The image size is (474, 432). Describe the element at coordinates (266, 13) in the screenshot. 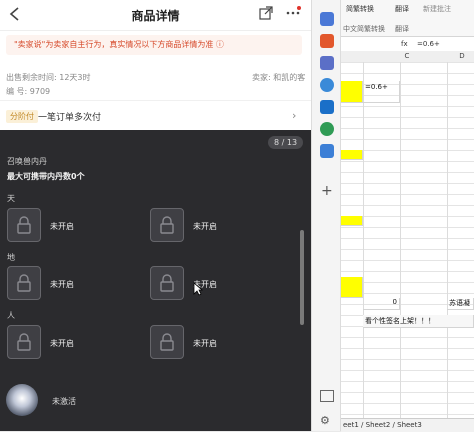

I see `share-button` at that location.